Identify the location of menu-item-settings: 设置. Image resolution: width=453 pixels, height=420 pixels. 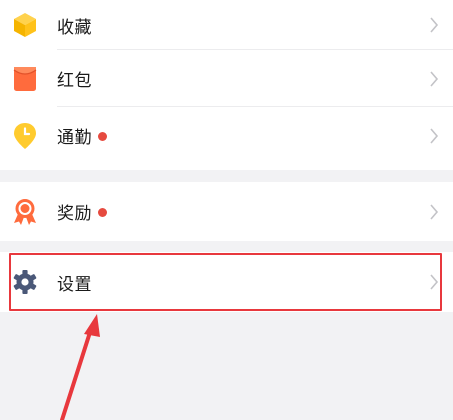
(226, 282).